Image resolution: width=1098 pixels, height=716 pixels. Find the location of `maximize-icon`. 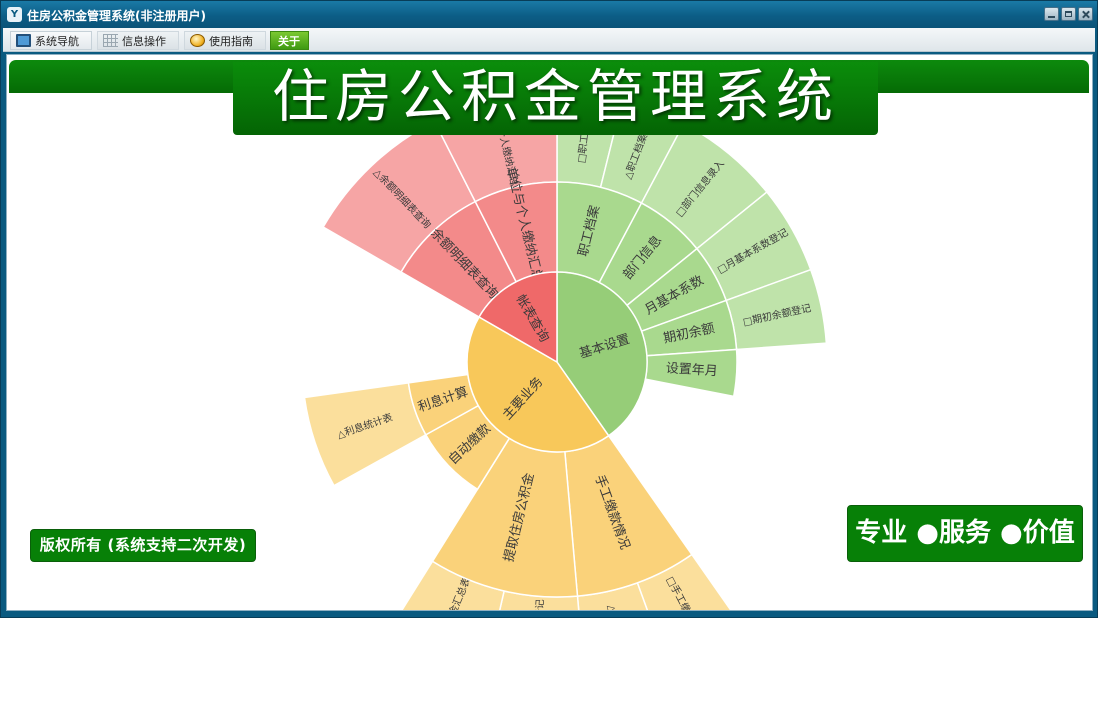

maximize-icon is located at coordinates (1068, 14).